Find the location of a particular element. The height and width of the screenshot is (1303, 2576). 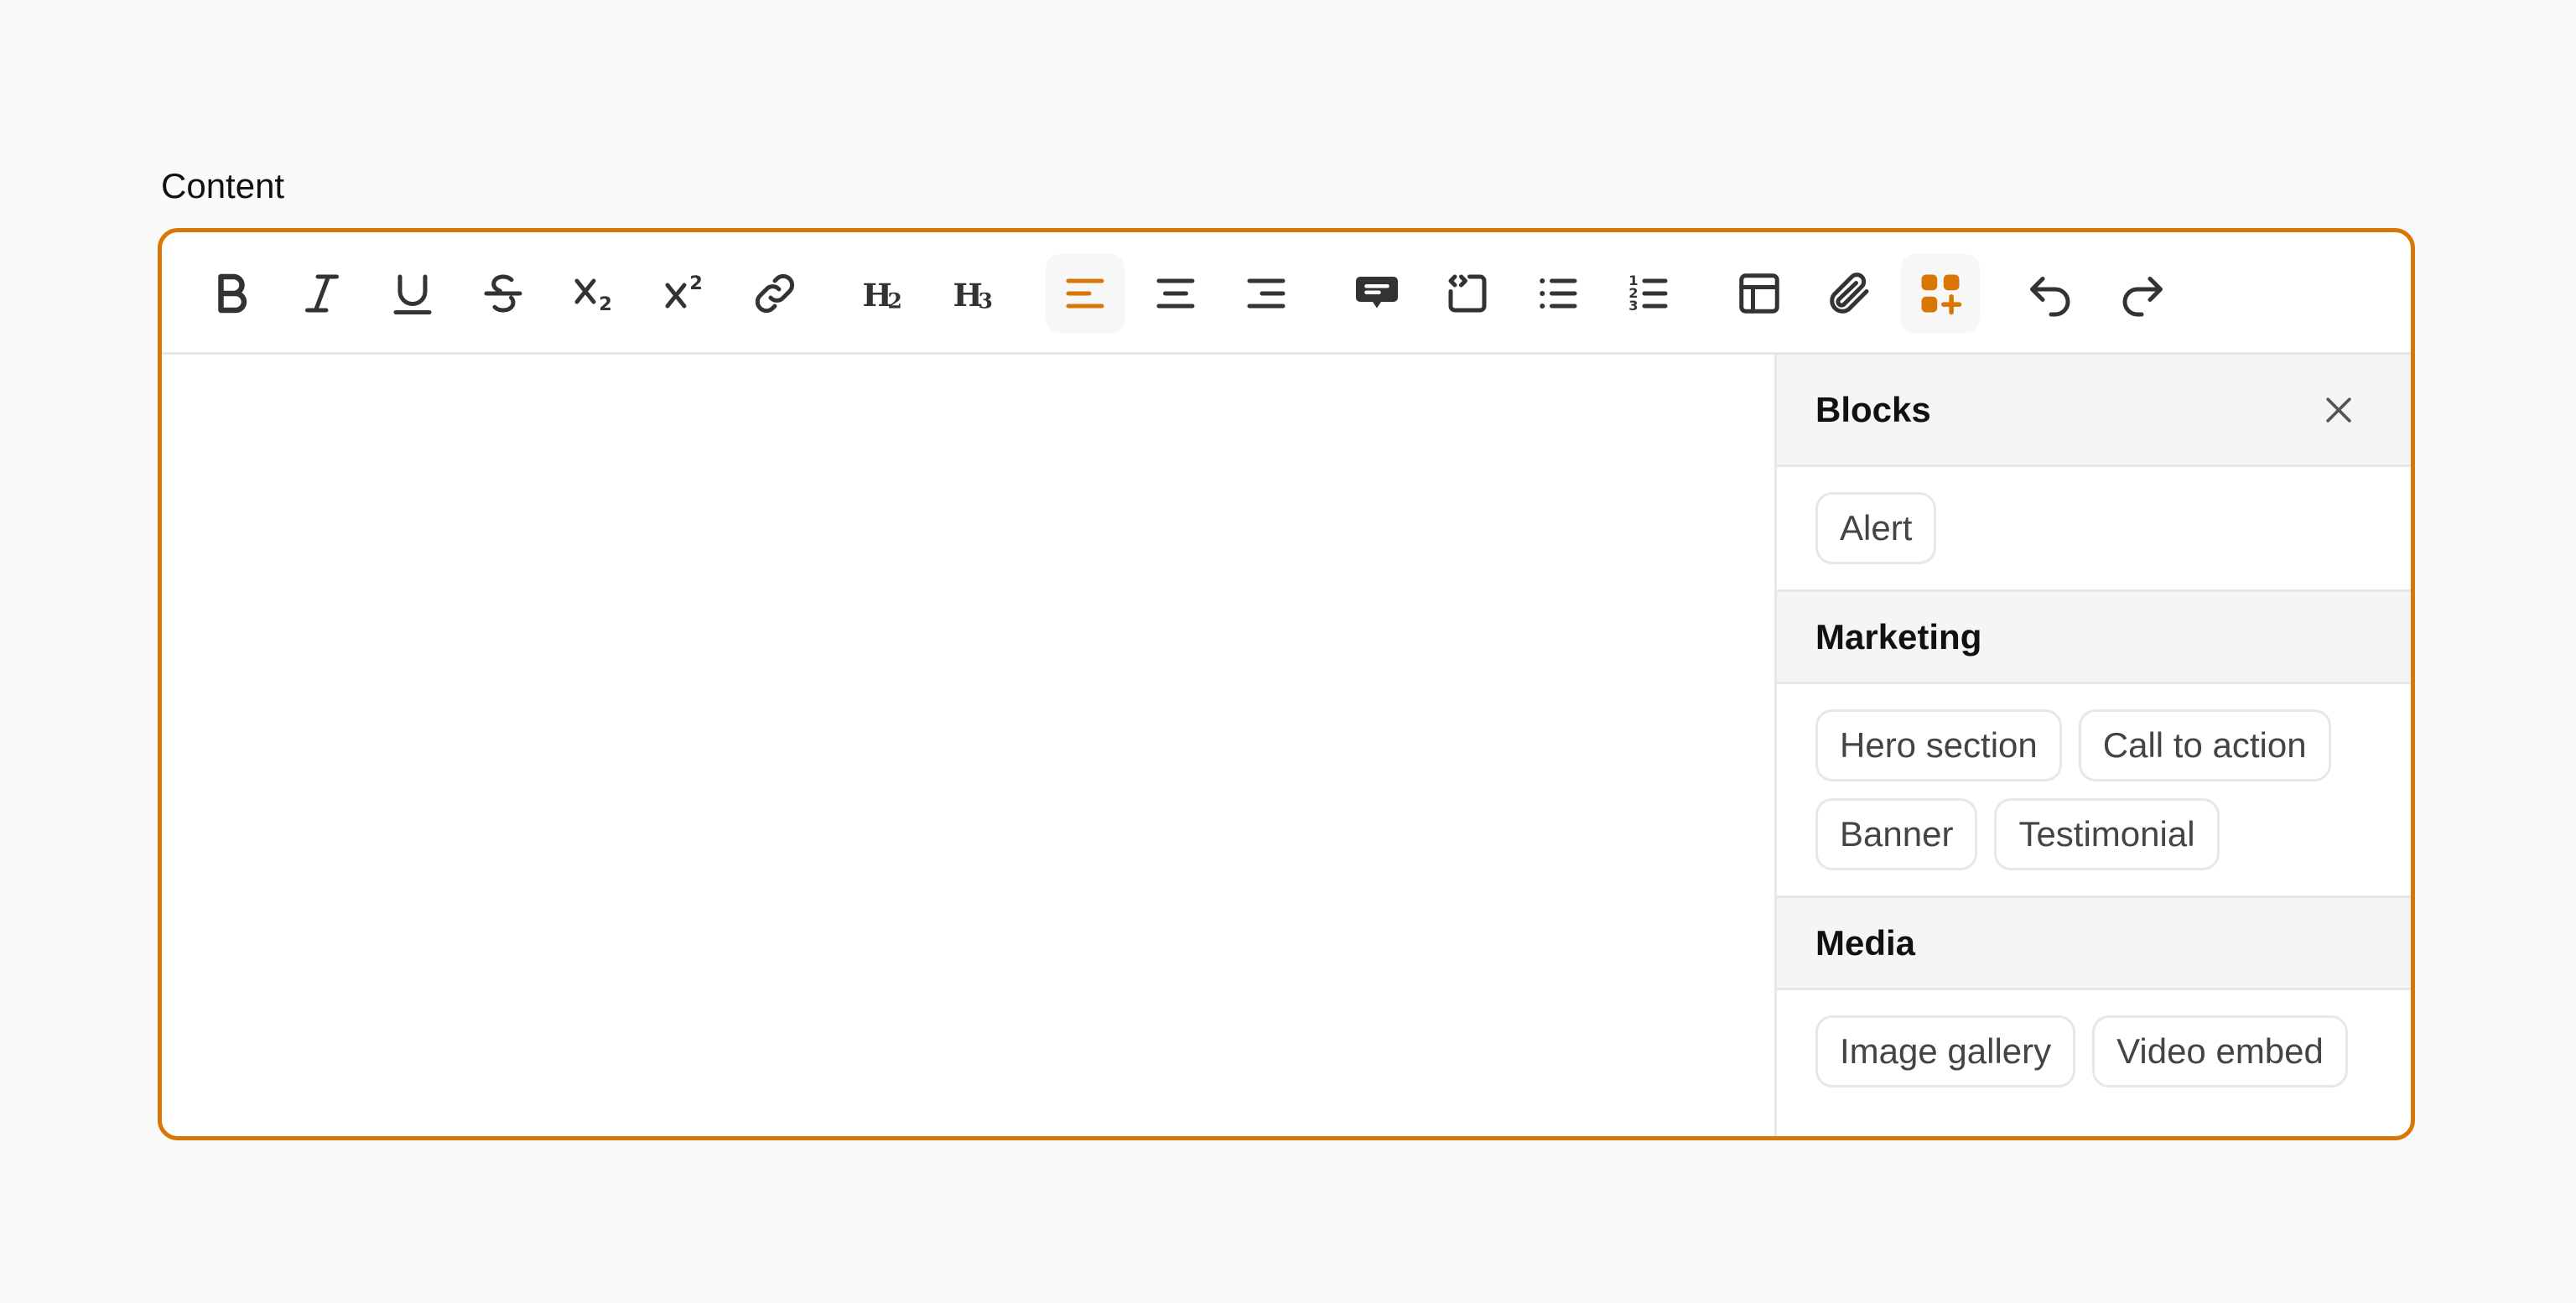

heading-3-button: H 3 is located at coordinates (976, 293).